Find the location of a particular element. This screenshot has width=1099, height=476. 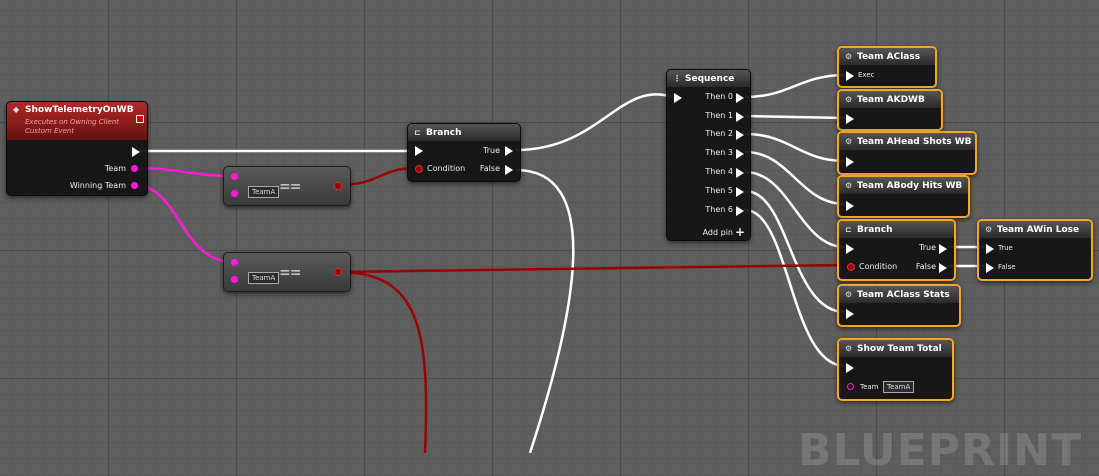

team-output-pin is located at coordinates (134, 168).